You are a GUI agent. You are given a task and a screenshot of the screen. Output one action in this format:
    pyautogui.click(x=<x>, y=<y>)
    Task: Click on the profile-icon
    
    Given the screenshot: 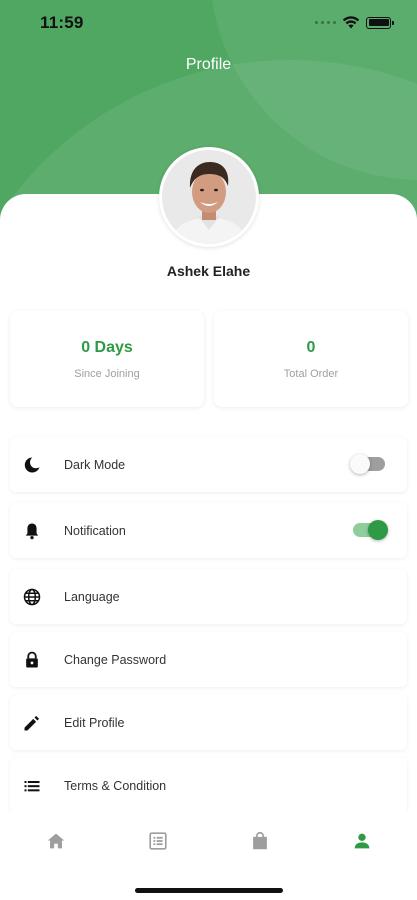 What is the action you would take?
    pyautogui.click(x=362, y=841)
    